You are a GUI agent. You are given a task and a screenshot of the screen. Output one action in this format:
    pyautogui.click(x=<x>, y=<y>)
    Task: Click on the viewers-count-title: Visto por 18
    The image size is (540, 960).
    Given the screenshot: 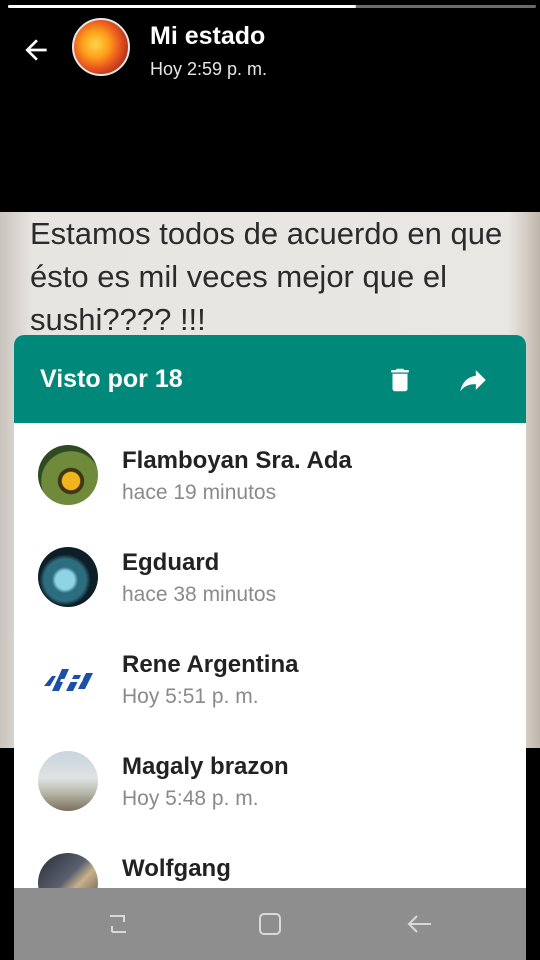 What is the action you would take?
    pyautogui.click(x=111, y=379)
    